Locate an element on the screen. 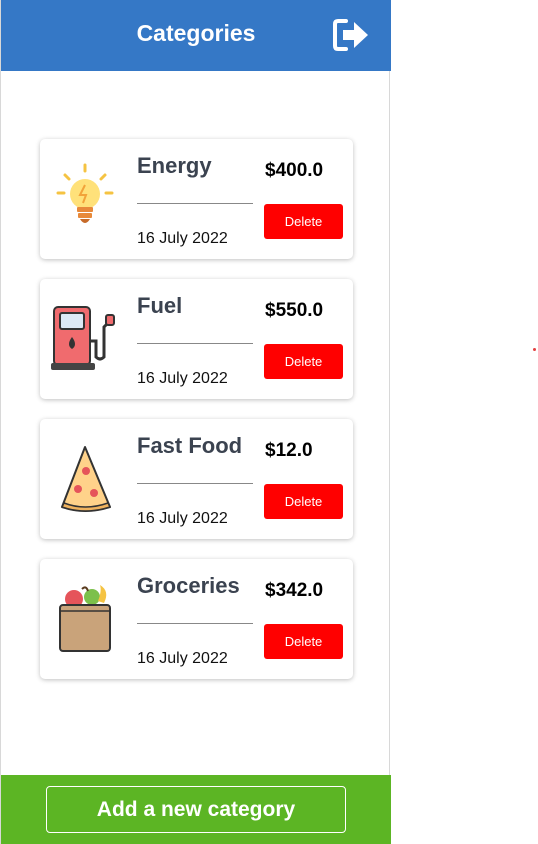 The height and width of the screenshot is (844, 538). category-name: Fast Food is located at coordinates (190, 445).